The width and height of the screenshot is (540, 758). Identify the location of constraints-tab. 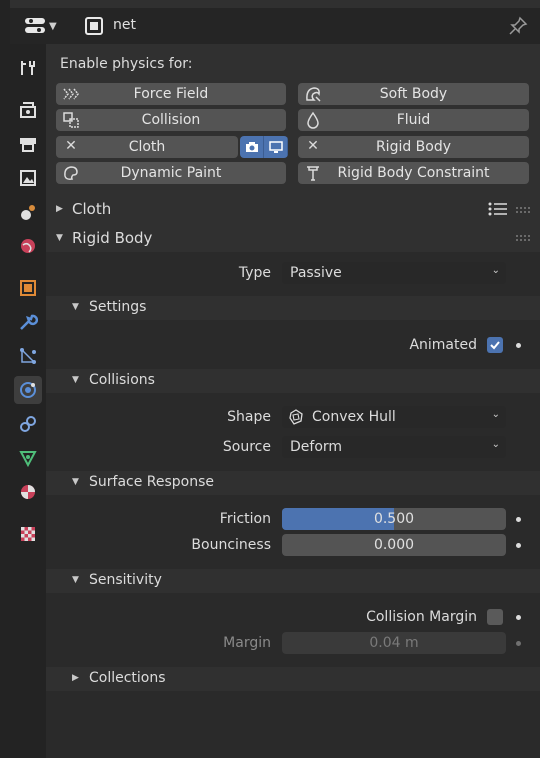
(28, 424).